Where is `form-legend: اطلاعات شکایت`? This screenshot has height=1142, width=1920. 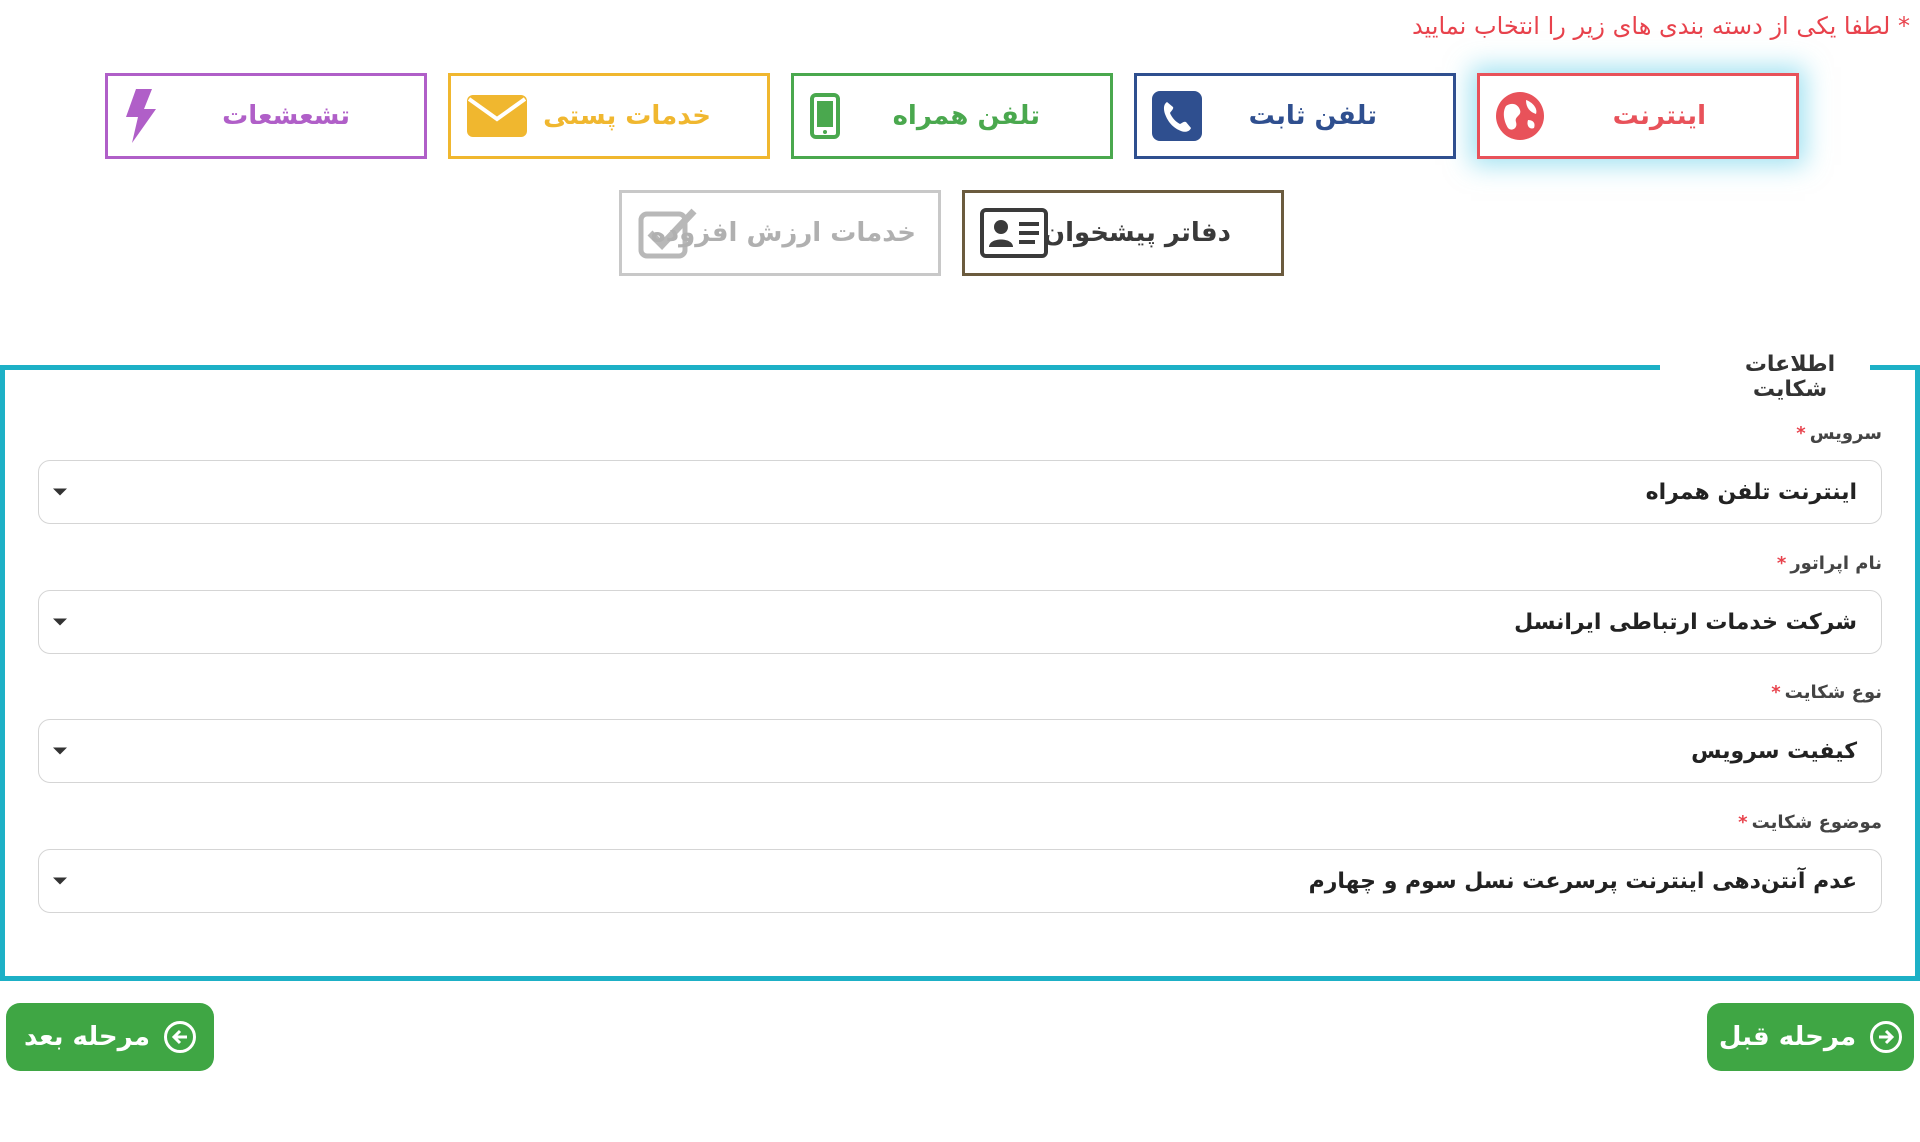
form-legend: اطلاعات شکایت is located at coordinates (1790, 377).